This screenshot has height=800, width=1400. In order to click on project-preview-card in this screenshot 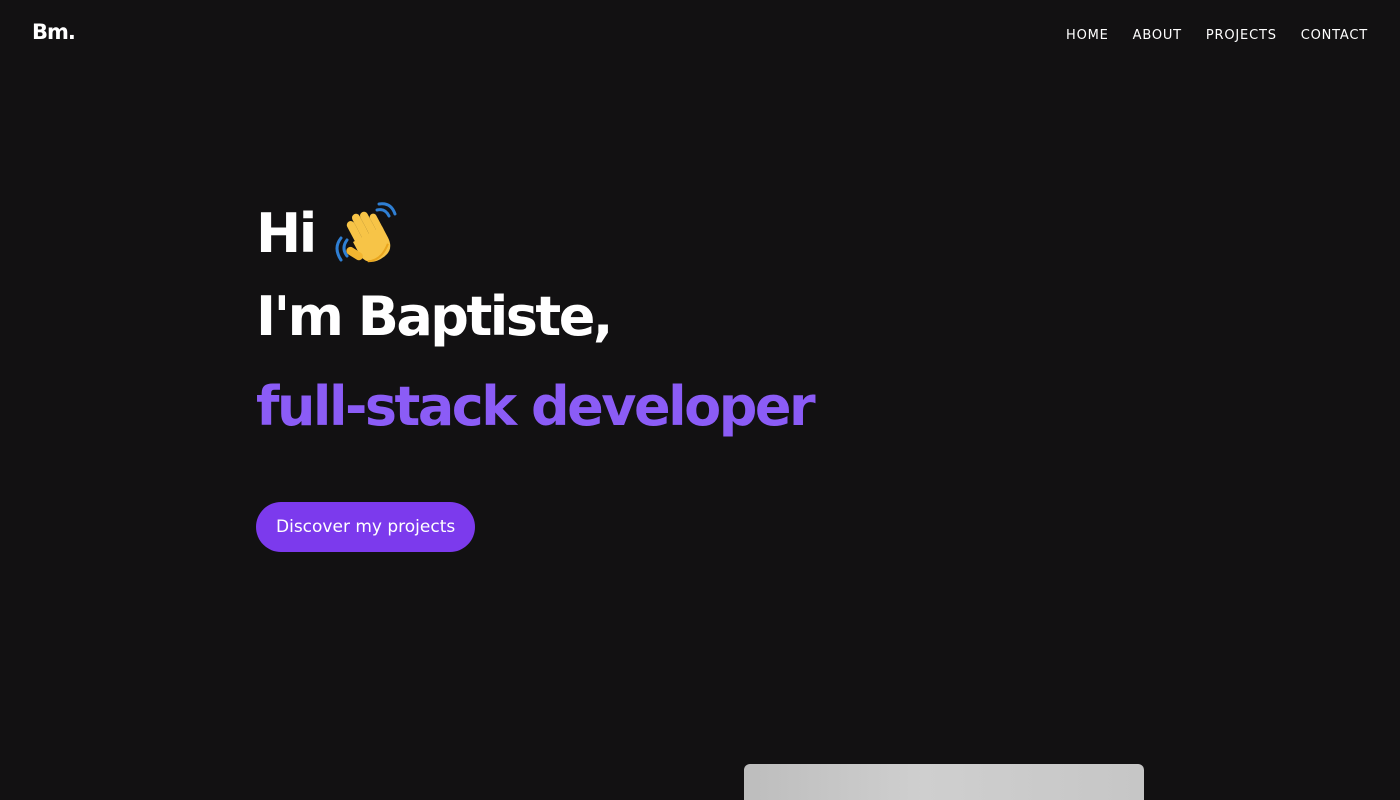, I will do `click(944, 782)`.